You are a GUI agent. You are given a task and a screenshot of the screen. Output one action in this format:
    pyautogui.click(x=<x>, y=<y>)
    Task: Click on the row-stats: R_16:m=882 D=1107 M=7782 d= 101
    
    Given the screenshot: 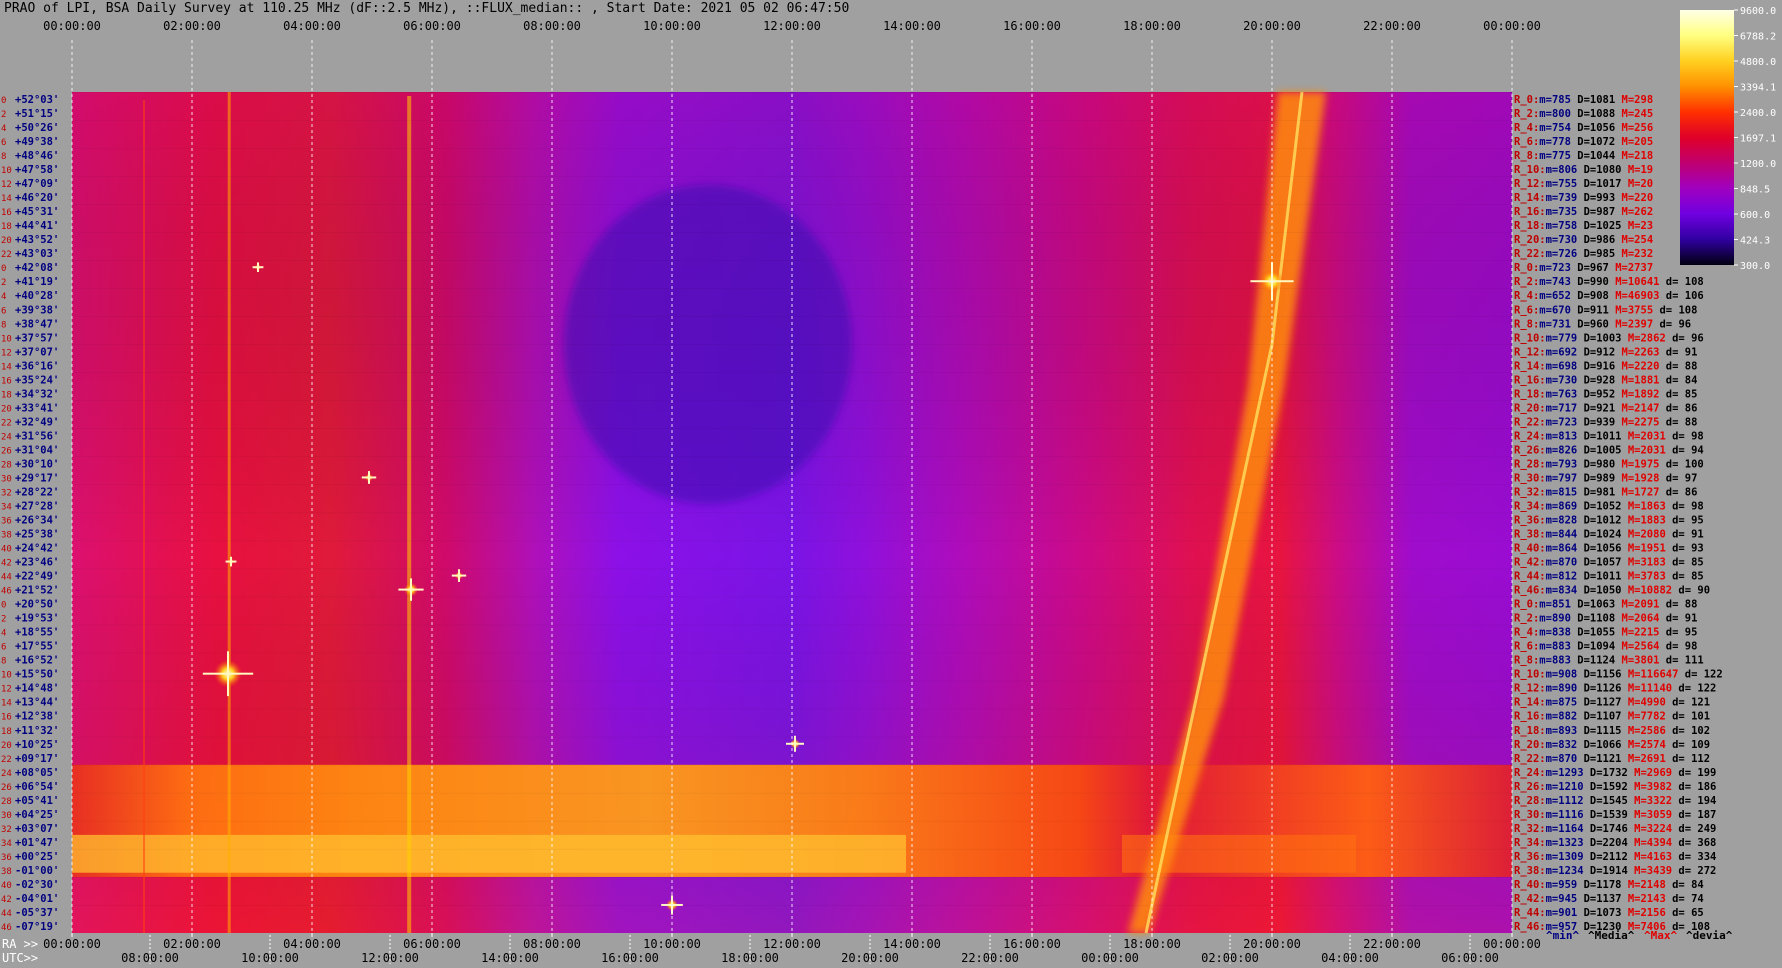 What is the action you would take?
    pyautogui.click(x=1612, y=717)
    